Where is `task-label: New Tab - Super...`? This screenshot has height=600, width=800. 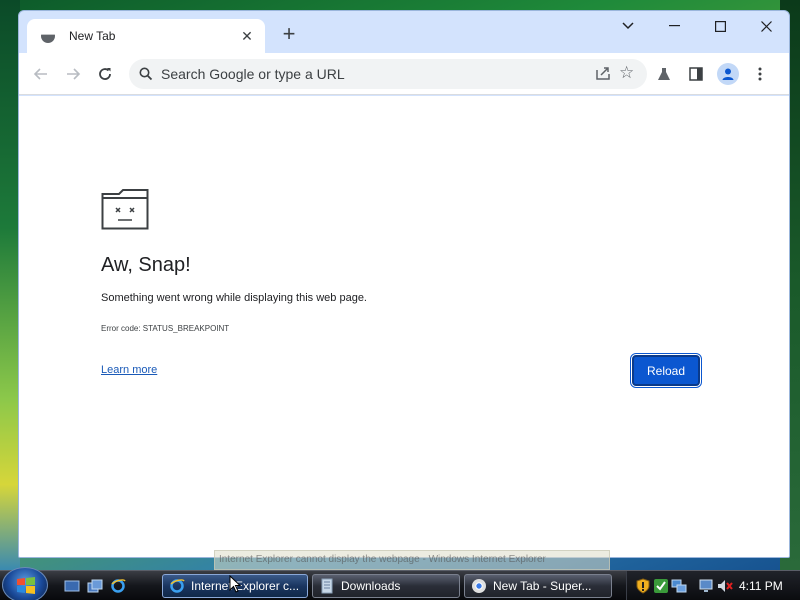
task-label: New Tab - Super... is located at coordinates (542, 586).